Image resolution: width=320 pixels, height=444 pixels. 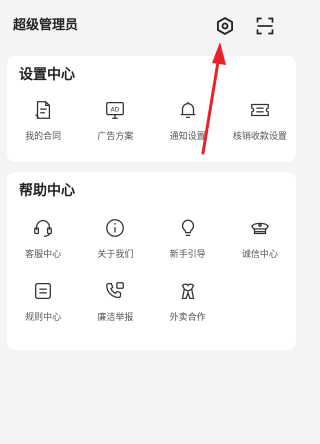 I want to click on help-item-customer-service: 客服中心, so click(x=43, y=238).